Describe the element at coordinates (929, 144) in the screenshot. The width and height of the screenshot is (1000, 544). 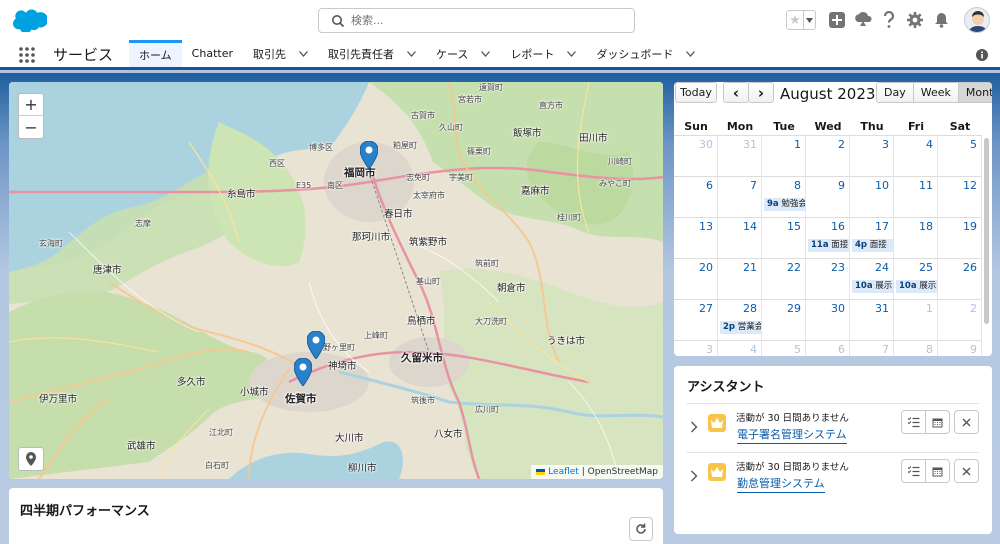
I see `day-number: 4` at that location.